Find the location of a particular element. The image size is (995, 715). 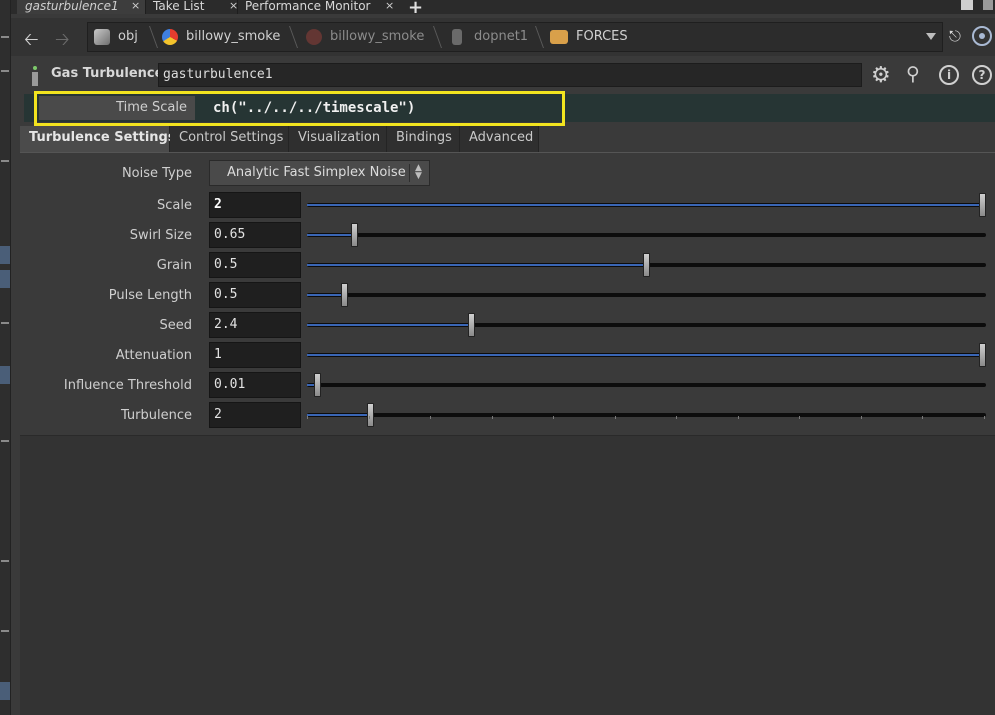

param-label-wrap: Attenuation is located at coordinates (108, 355).